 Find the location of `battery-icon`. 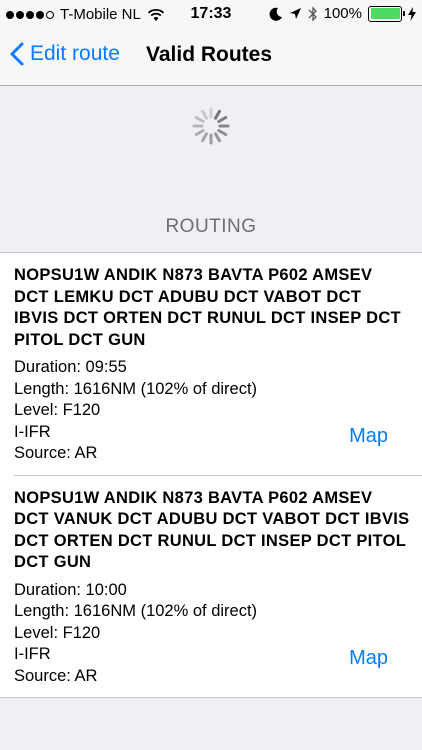

battery-icon is located at coordinates (386, 13).